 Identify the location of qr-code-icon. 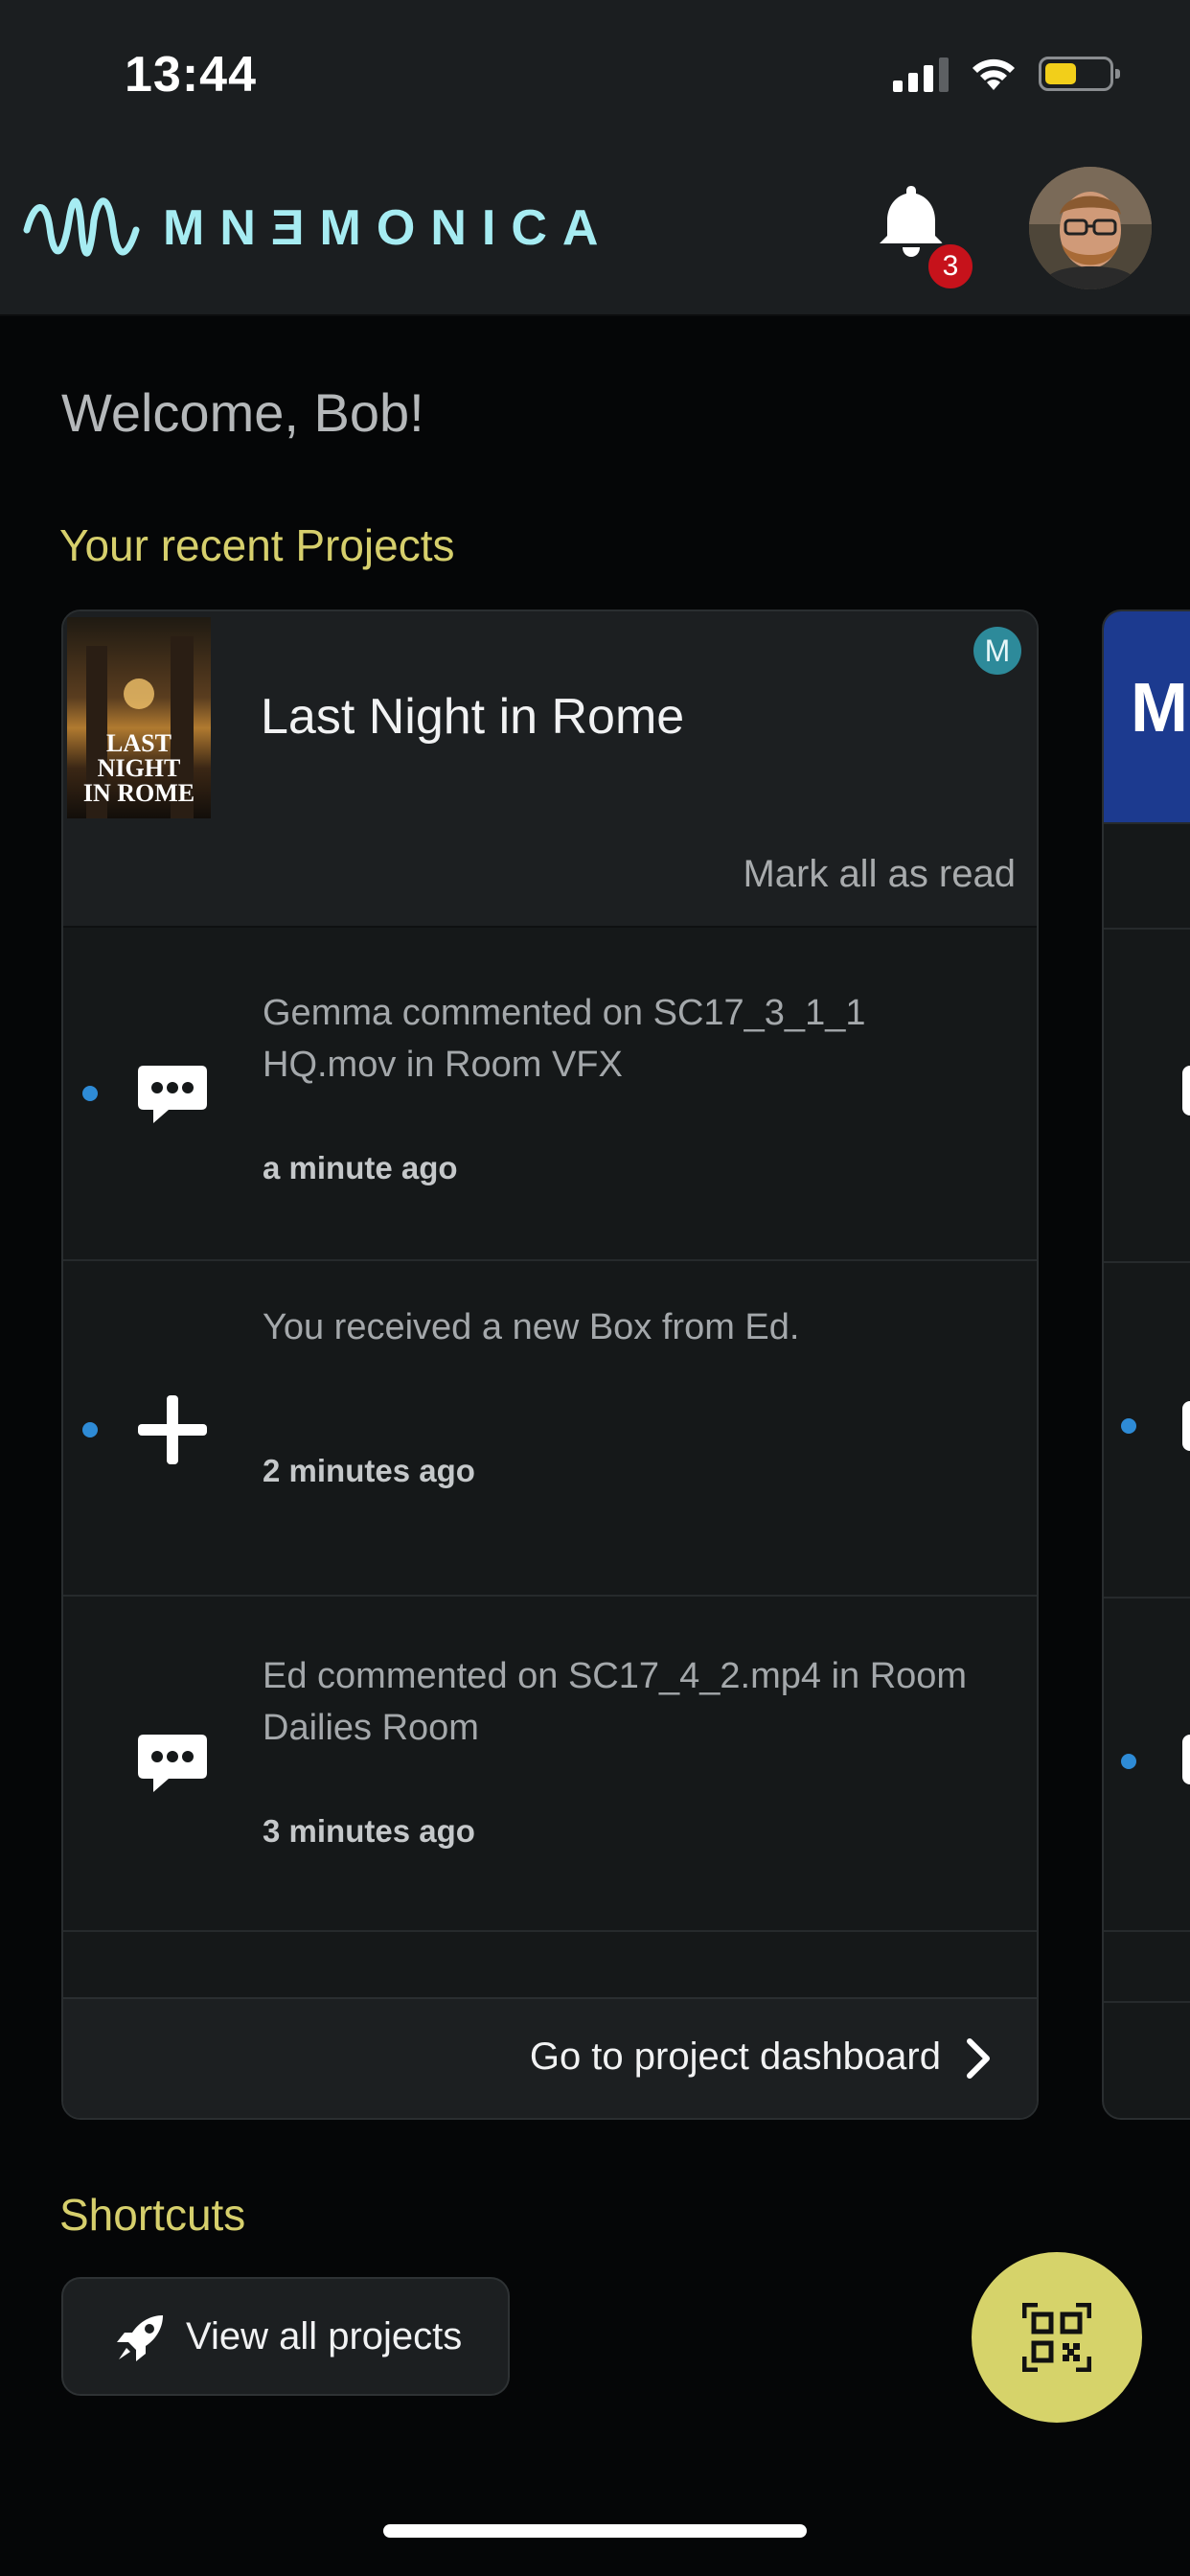
(1057, 2337).